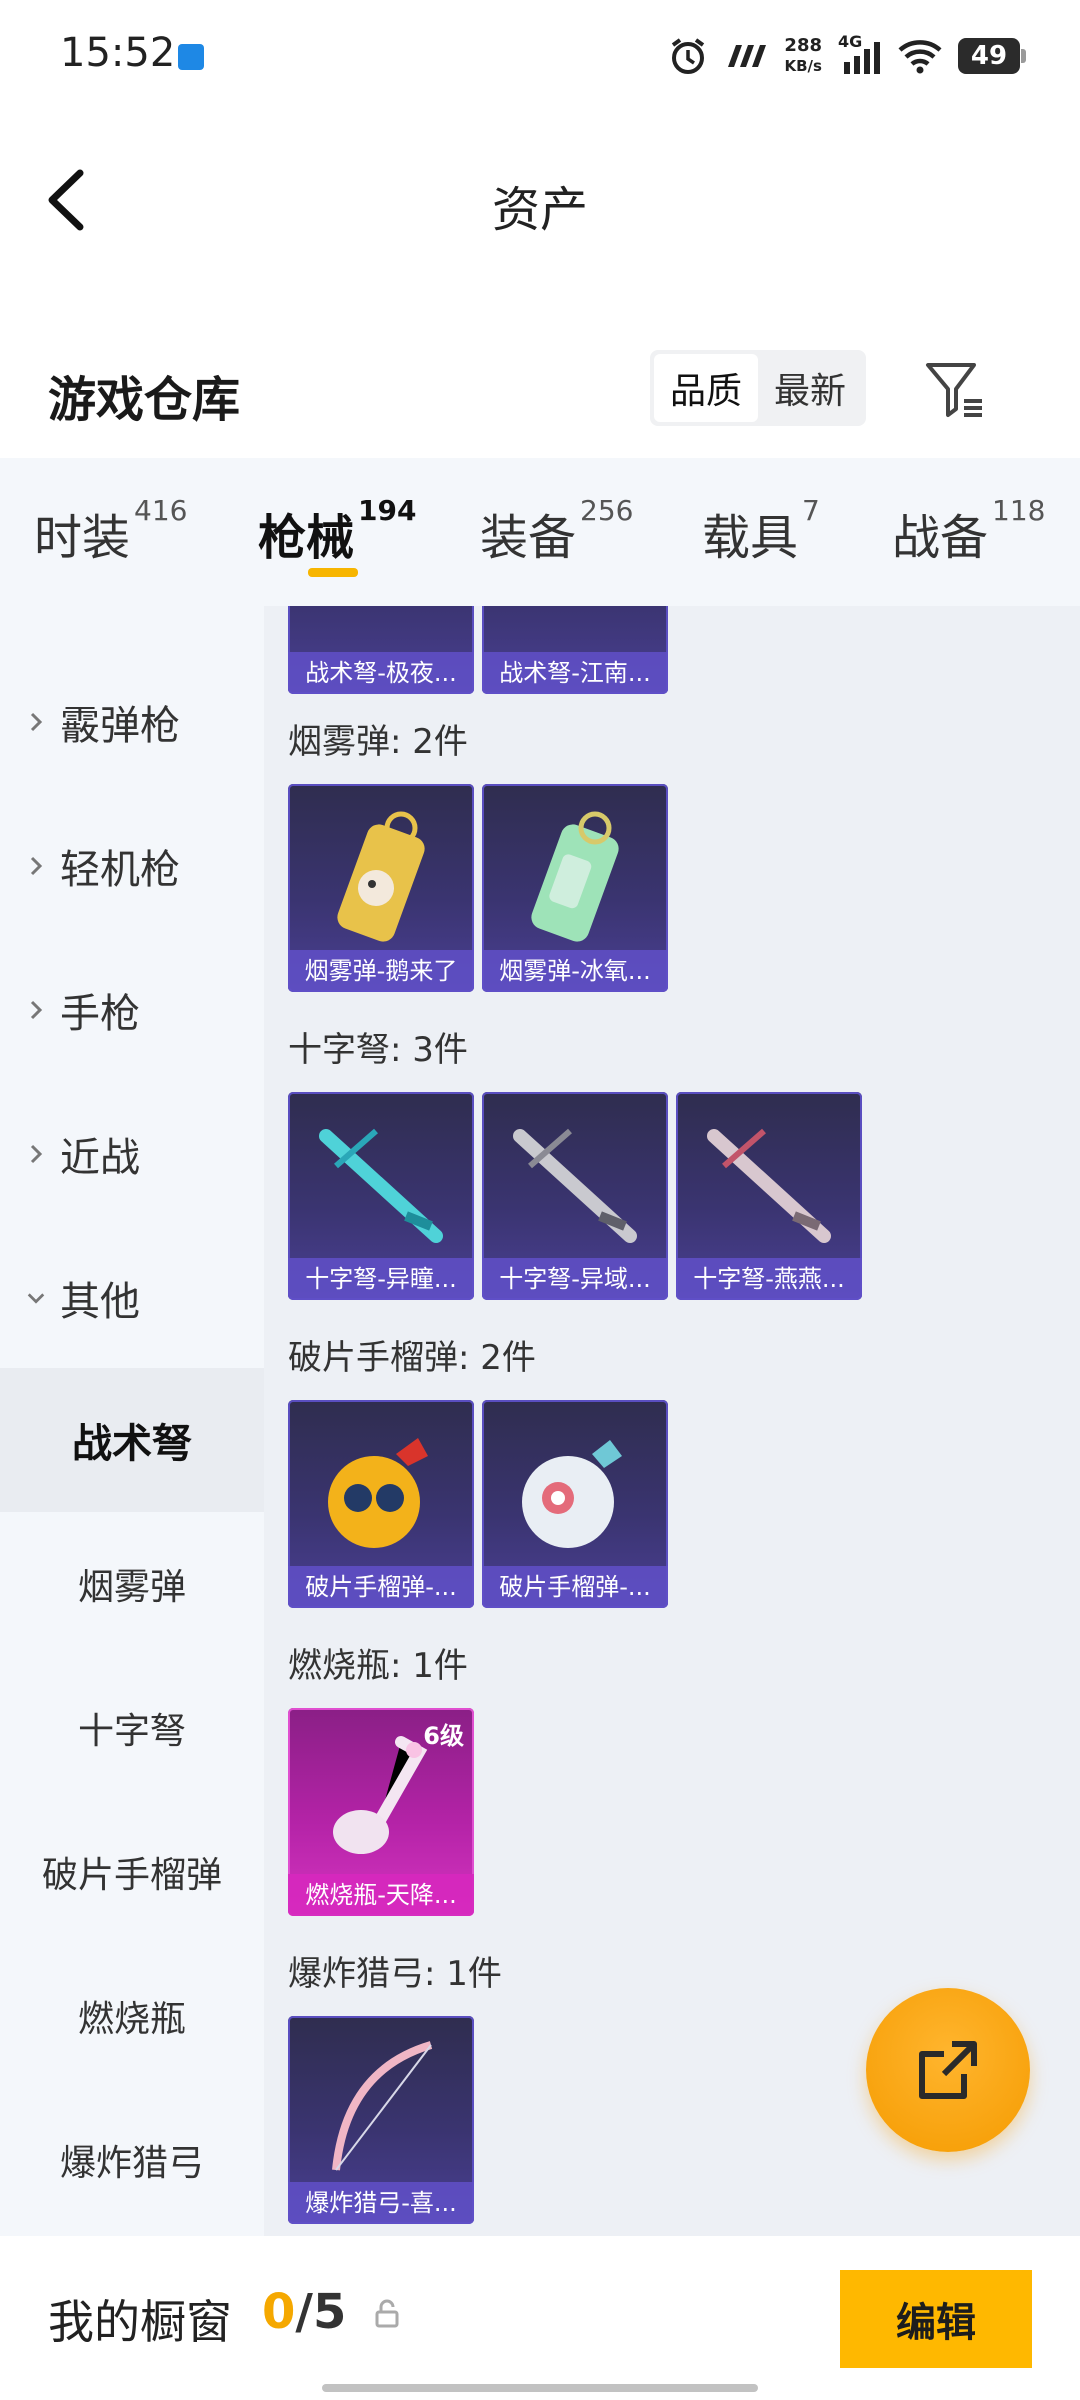 This screenshot has width=1080, height=2400. What do you see at coordinates (82, 538) in the screenshot?
I see `tab-label: 时装` at bounding box center [82, 538].